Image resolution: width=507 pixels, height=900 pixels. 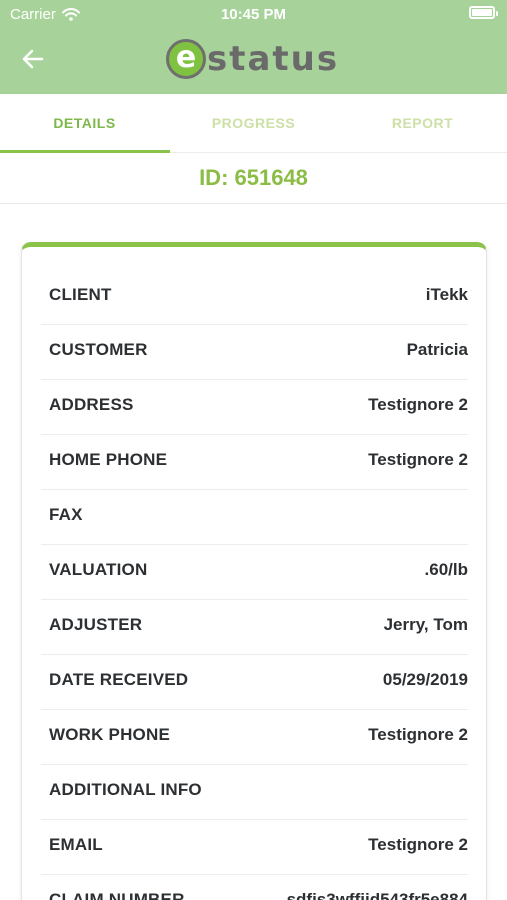 What do you see at coordinates (33, 59) in the screenshot?
I see `arrow-left-icon` at bounding box center [33, 59].